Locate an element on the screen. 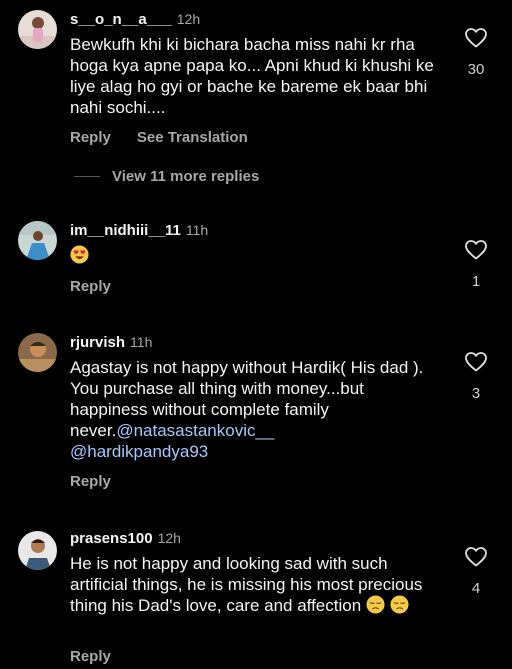  comment-text is located at coordinates (255, 255).